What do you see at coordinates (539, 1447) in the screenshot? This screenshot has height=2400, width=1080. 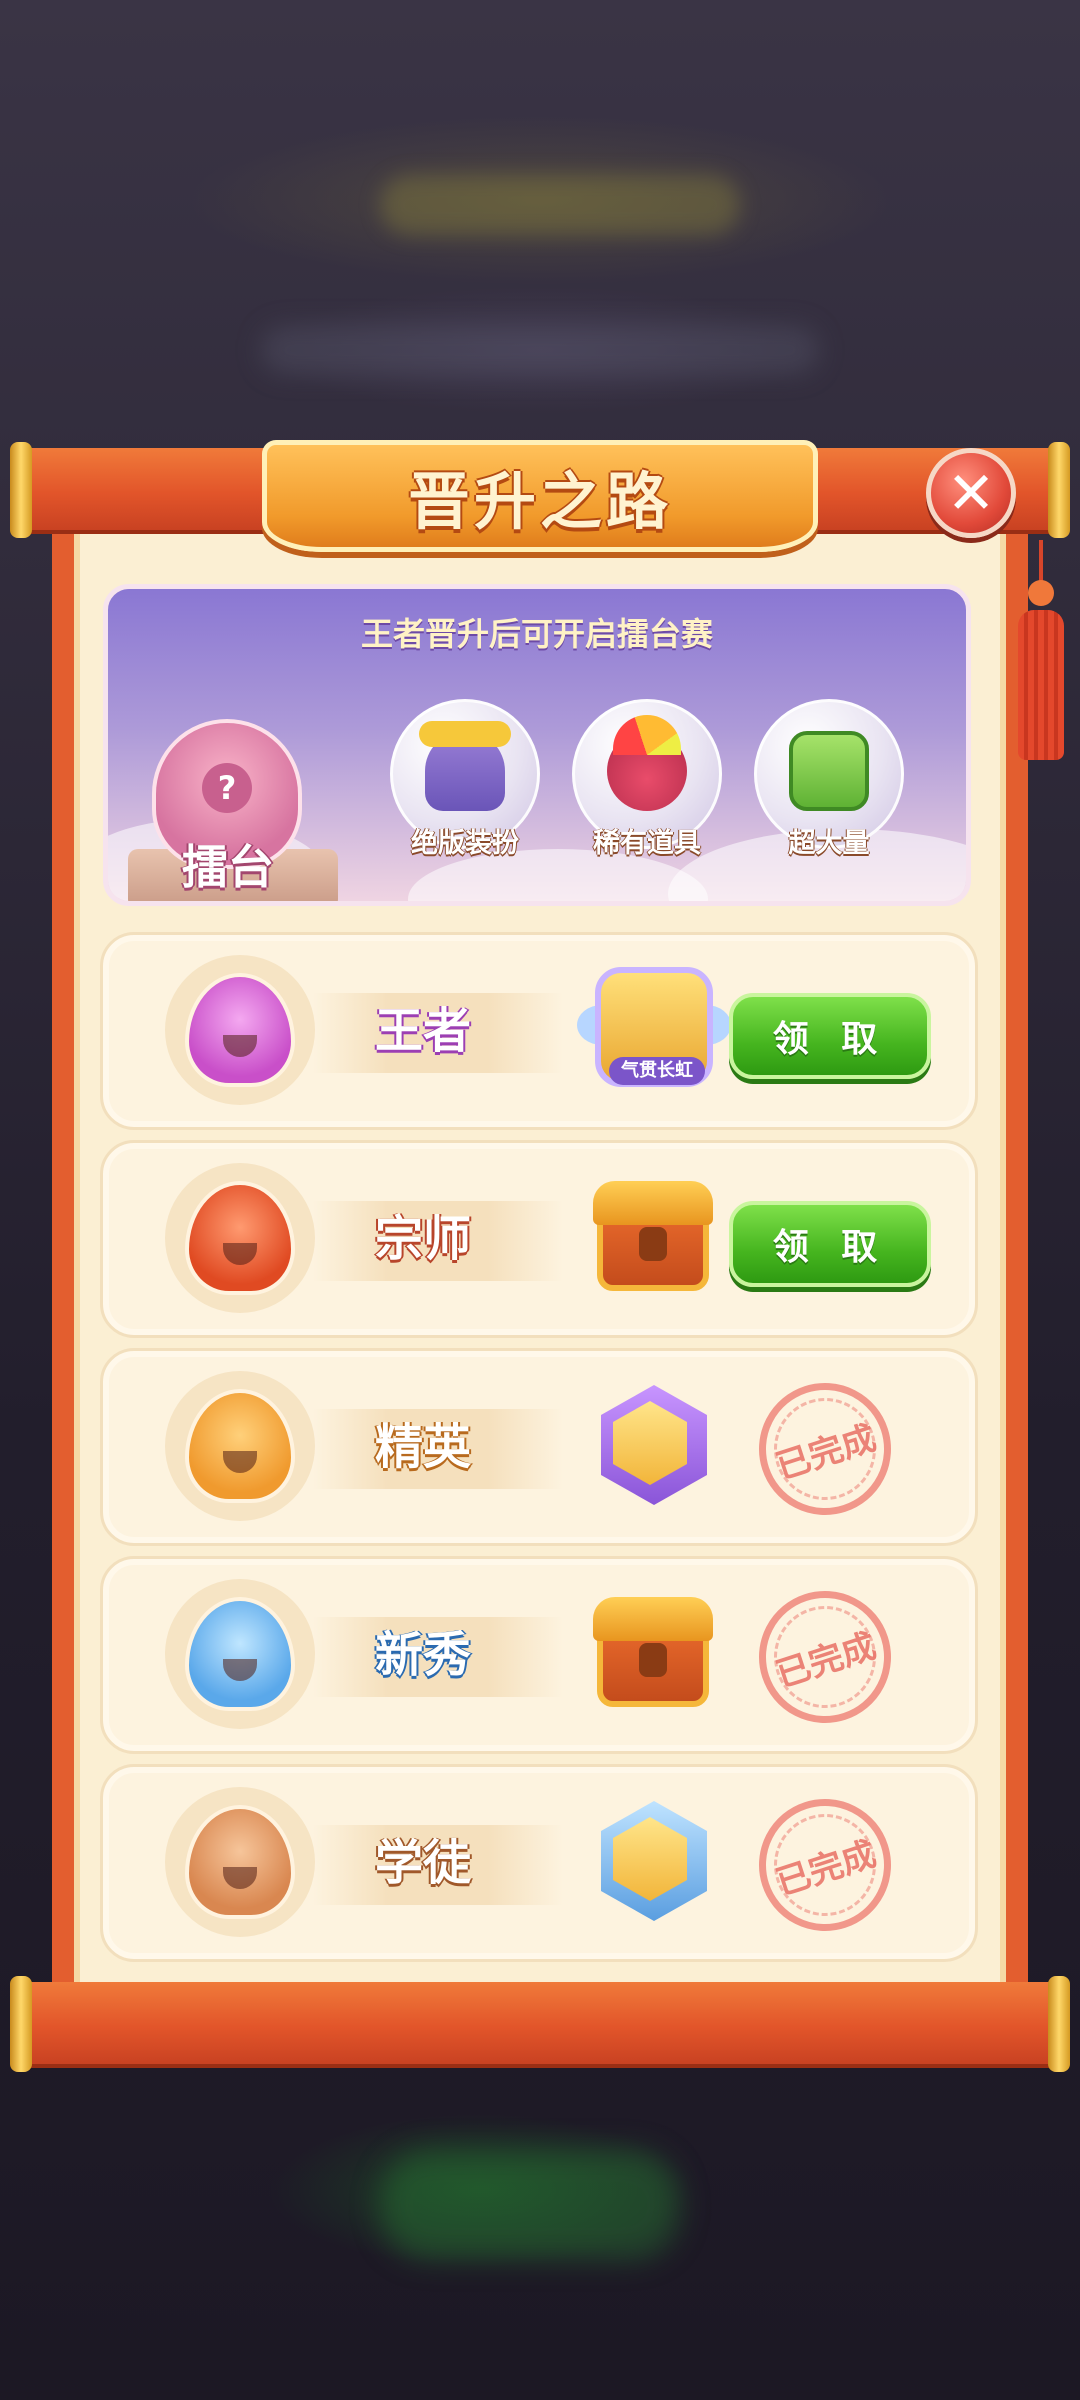 I see `rank-row-elite: 精英 已完成` at bounding box center [539, 1447].